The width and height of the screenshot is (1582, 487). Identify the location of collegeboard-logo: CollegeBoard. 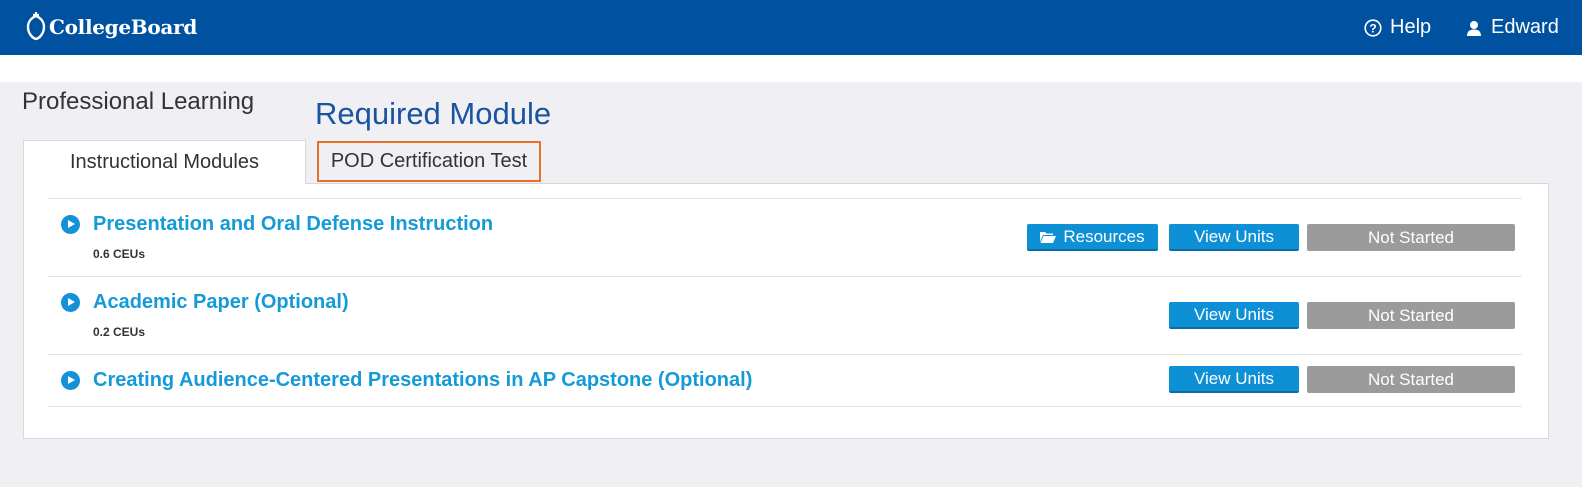
(110, 27).